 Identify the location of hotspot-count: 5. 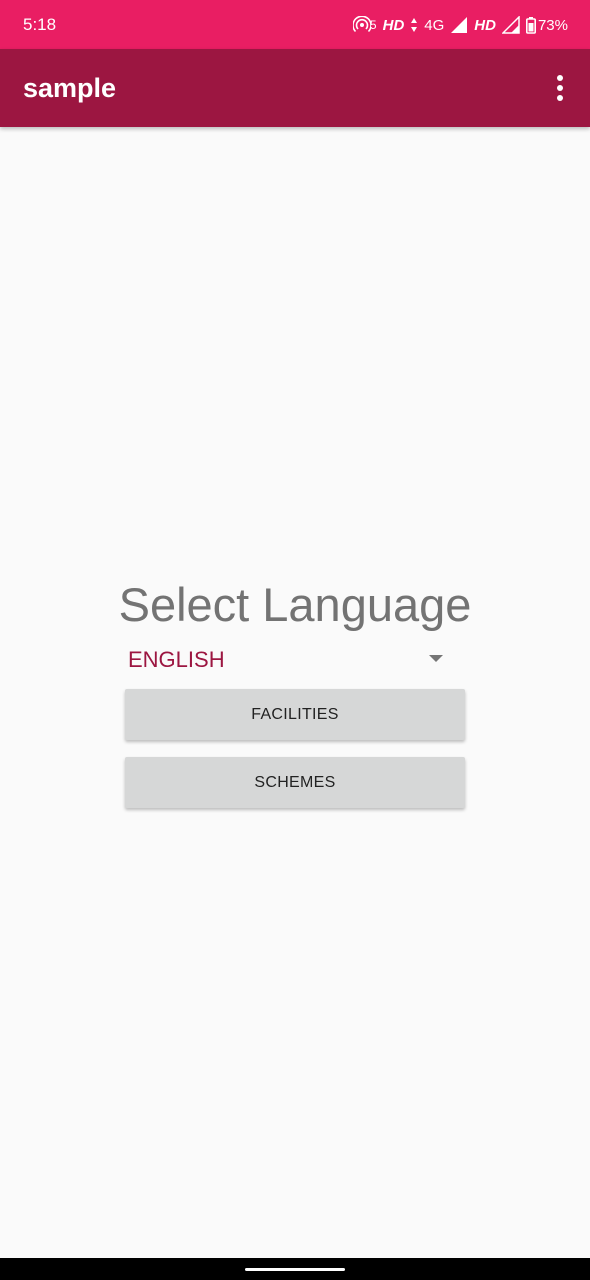
(373, 25).